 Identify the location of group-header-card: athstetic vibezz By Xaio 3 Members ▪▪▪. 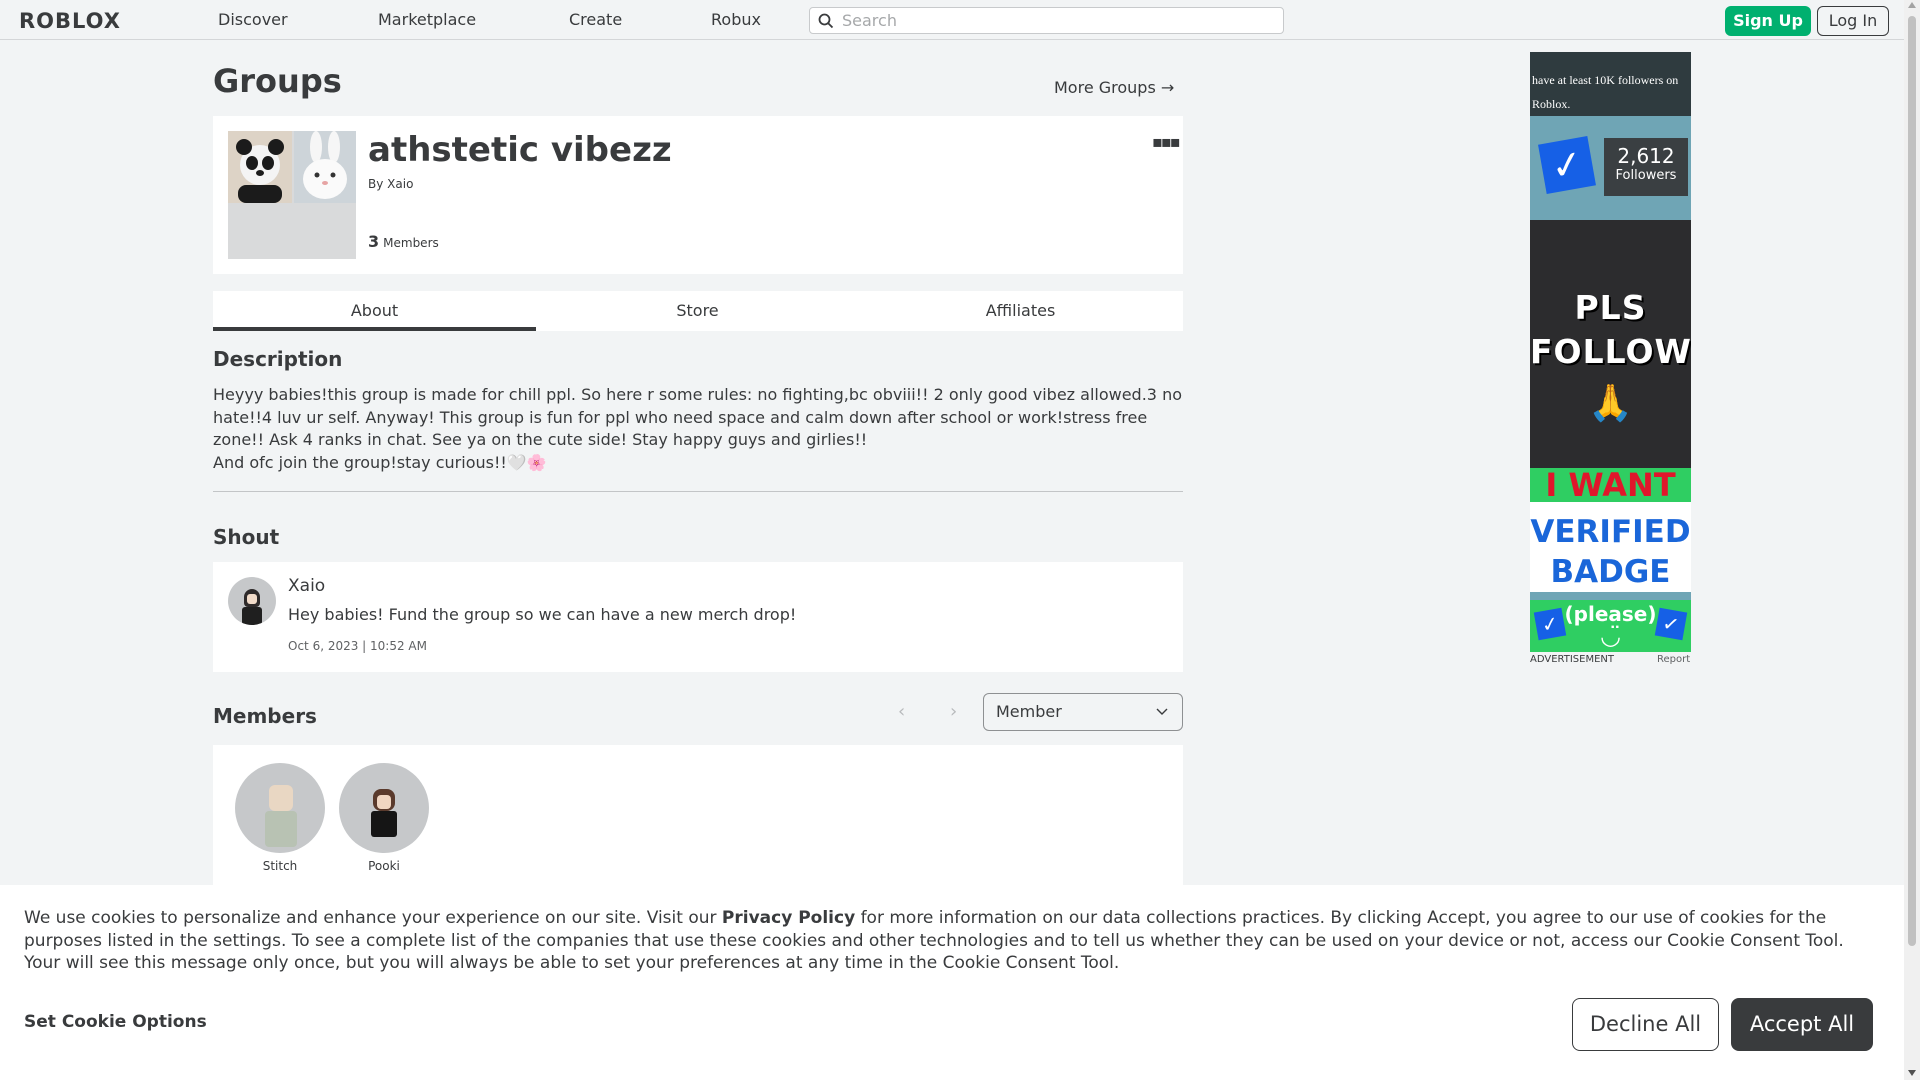
(698, 195).